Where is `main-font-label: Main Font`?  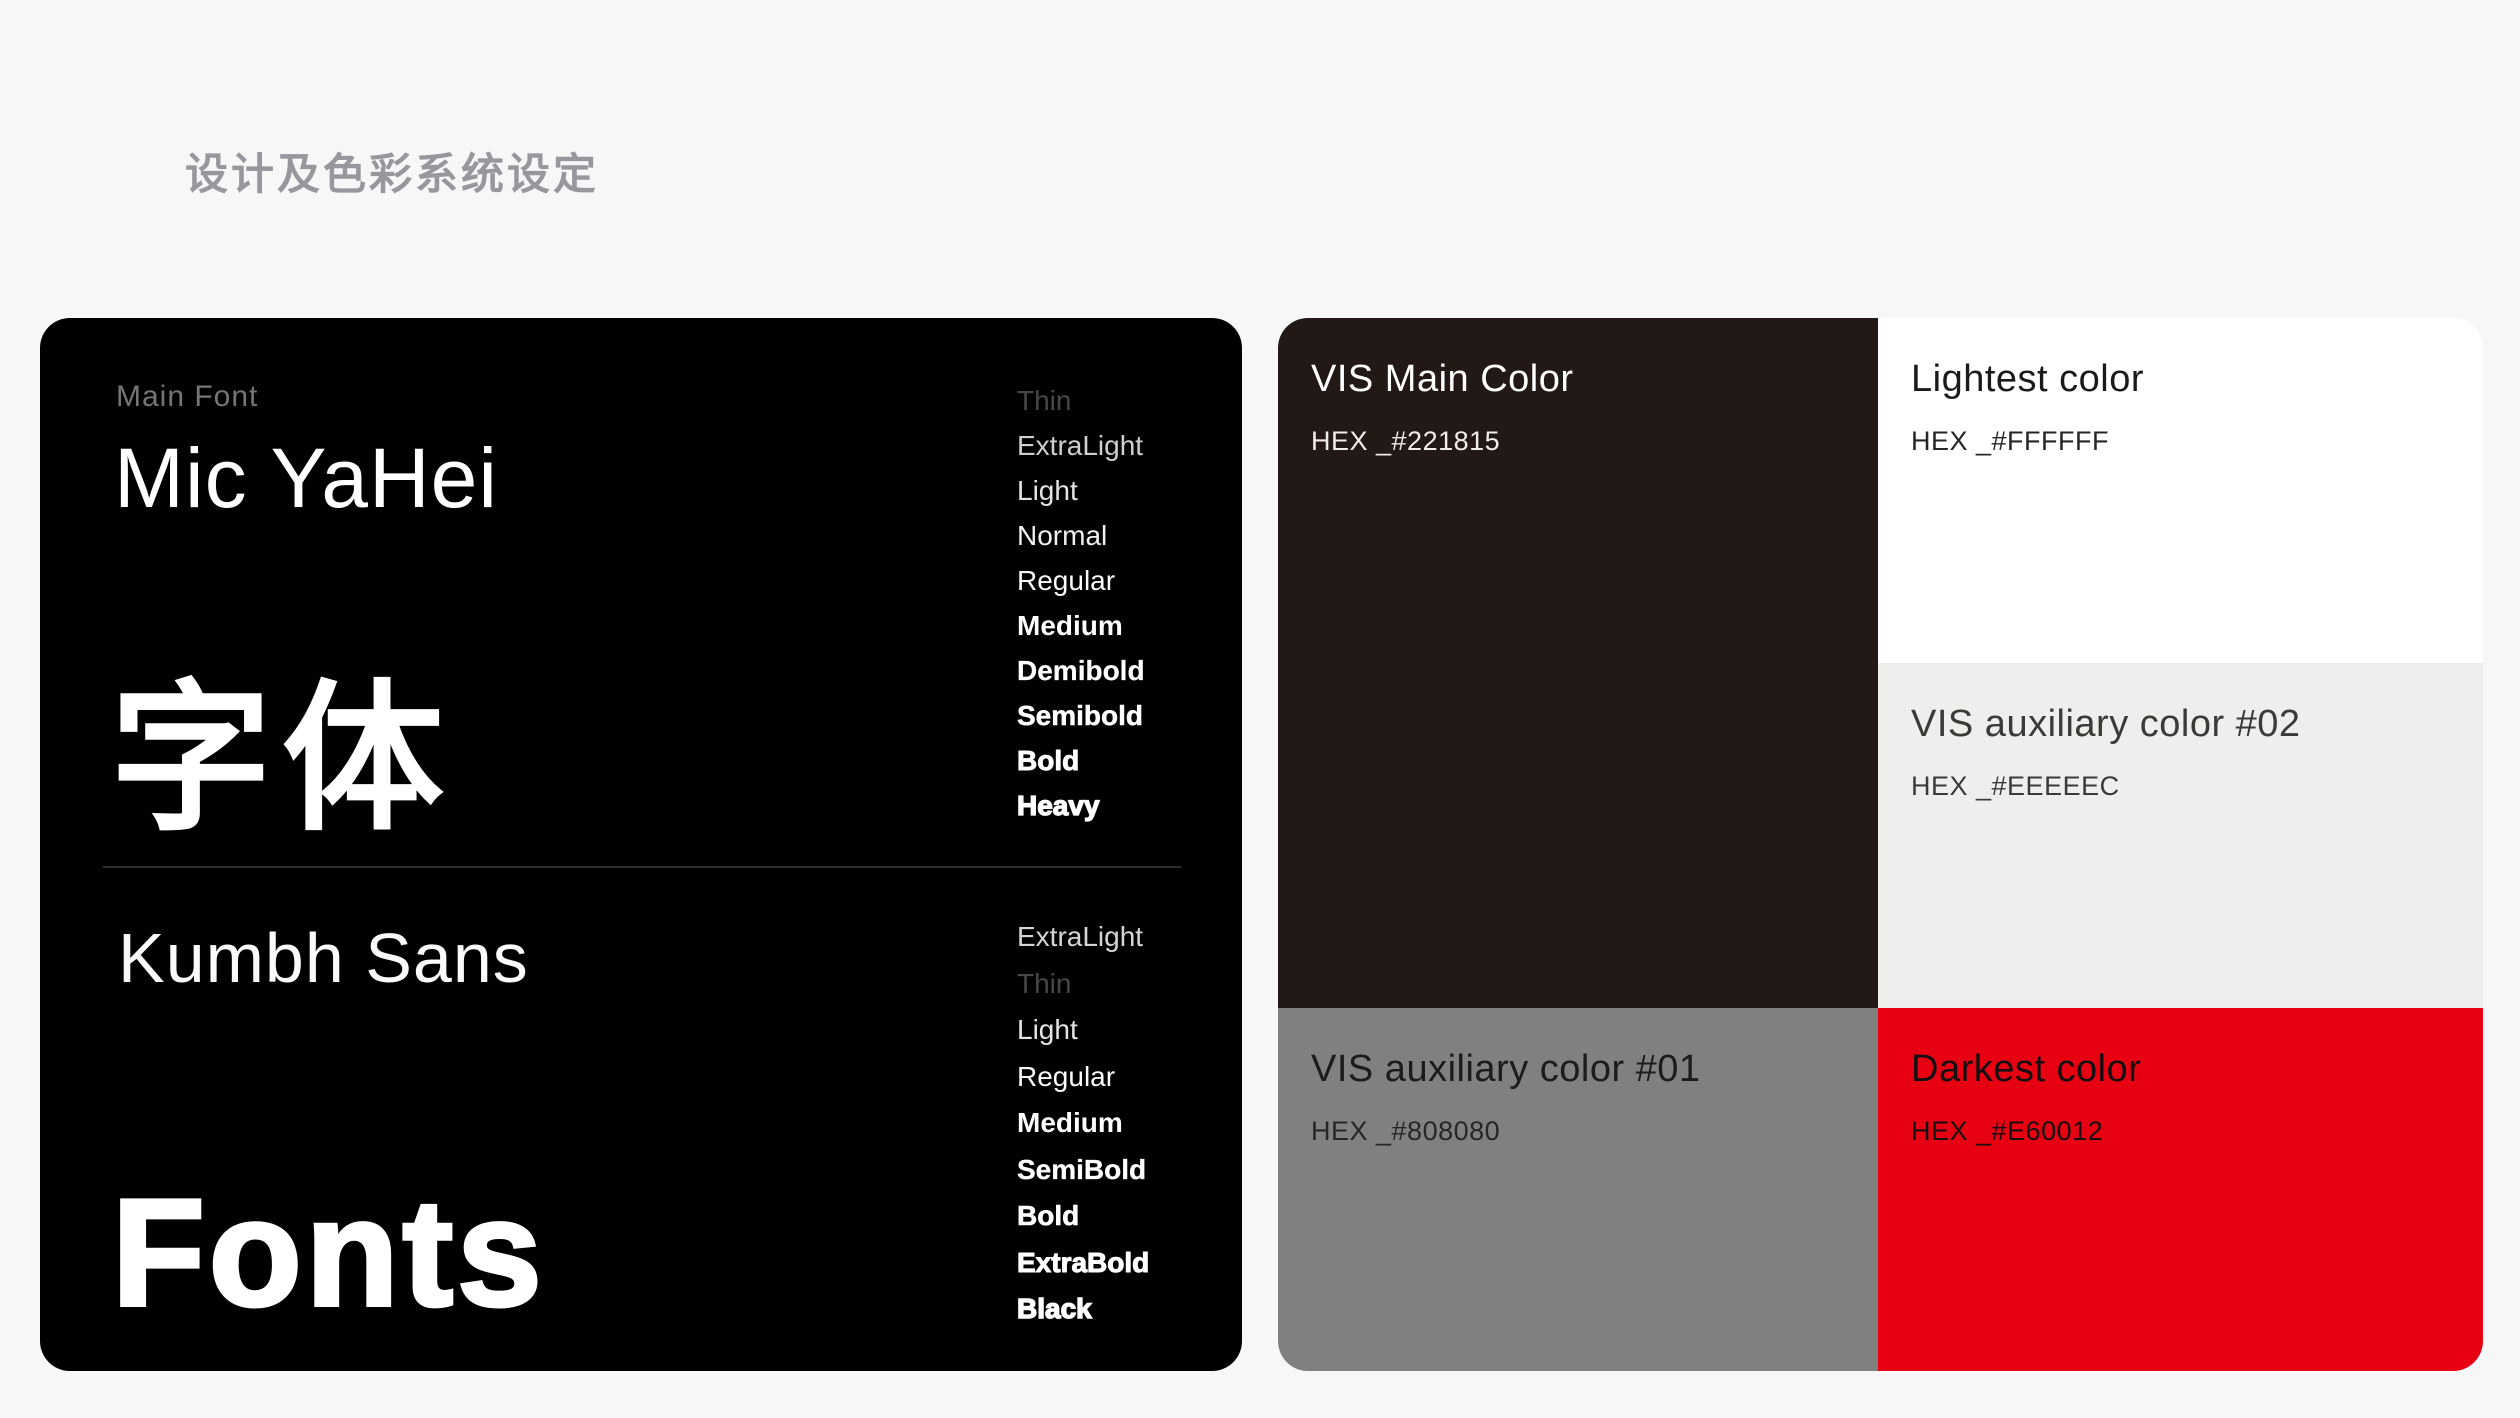 main-font-label: Main Font is located at coordinates (187, 396).